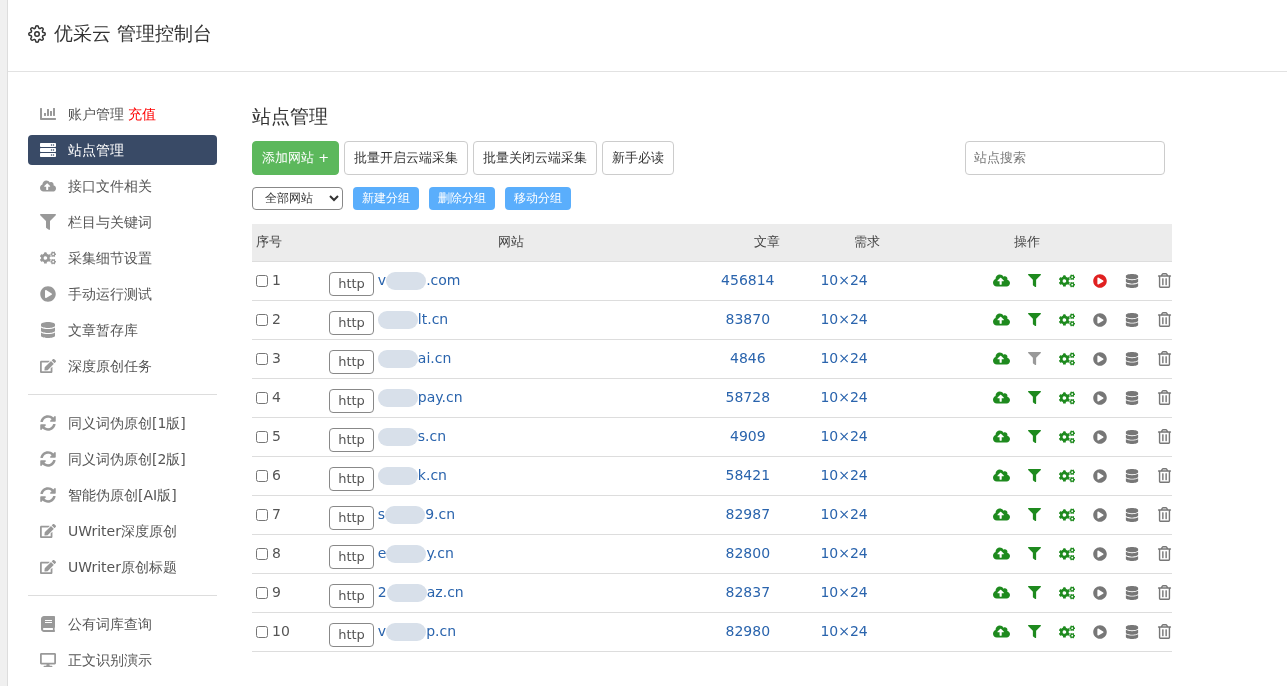  Describe the element at coordinates (122, 531) in the screenshot. I see `sidebar-item: UWriter深度原创` at that location.